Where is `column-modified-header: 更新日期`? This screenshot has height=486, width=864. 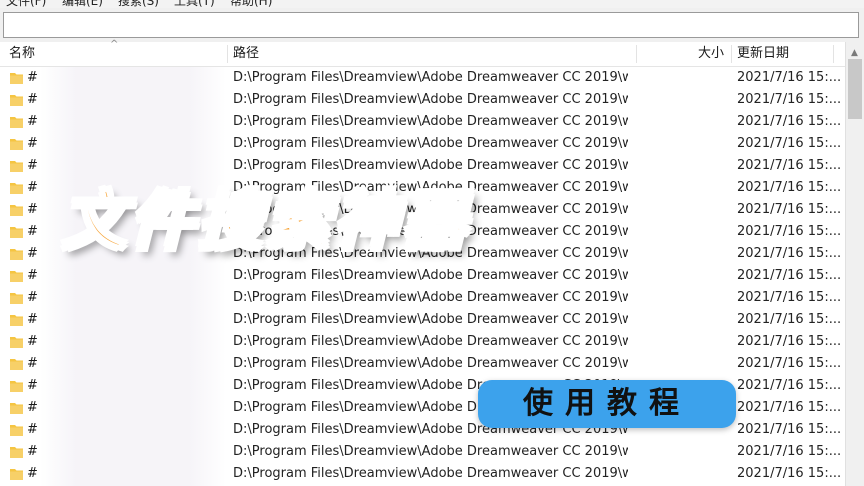
column-modified-header: 更新日期 is located at coordinates (763, 54).